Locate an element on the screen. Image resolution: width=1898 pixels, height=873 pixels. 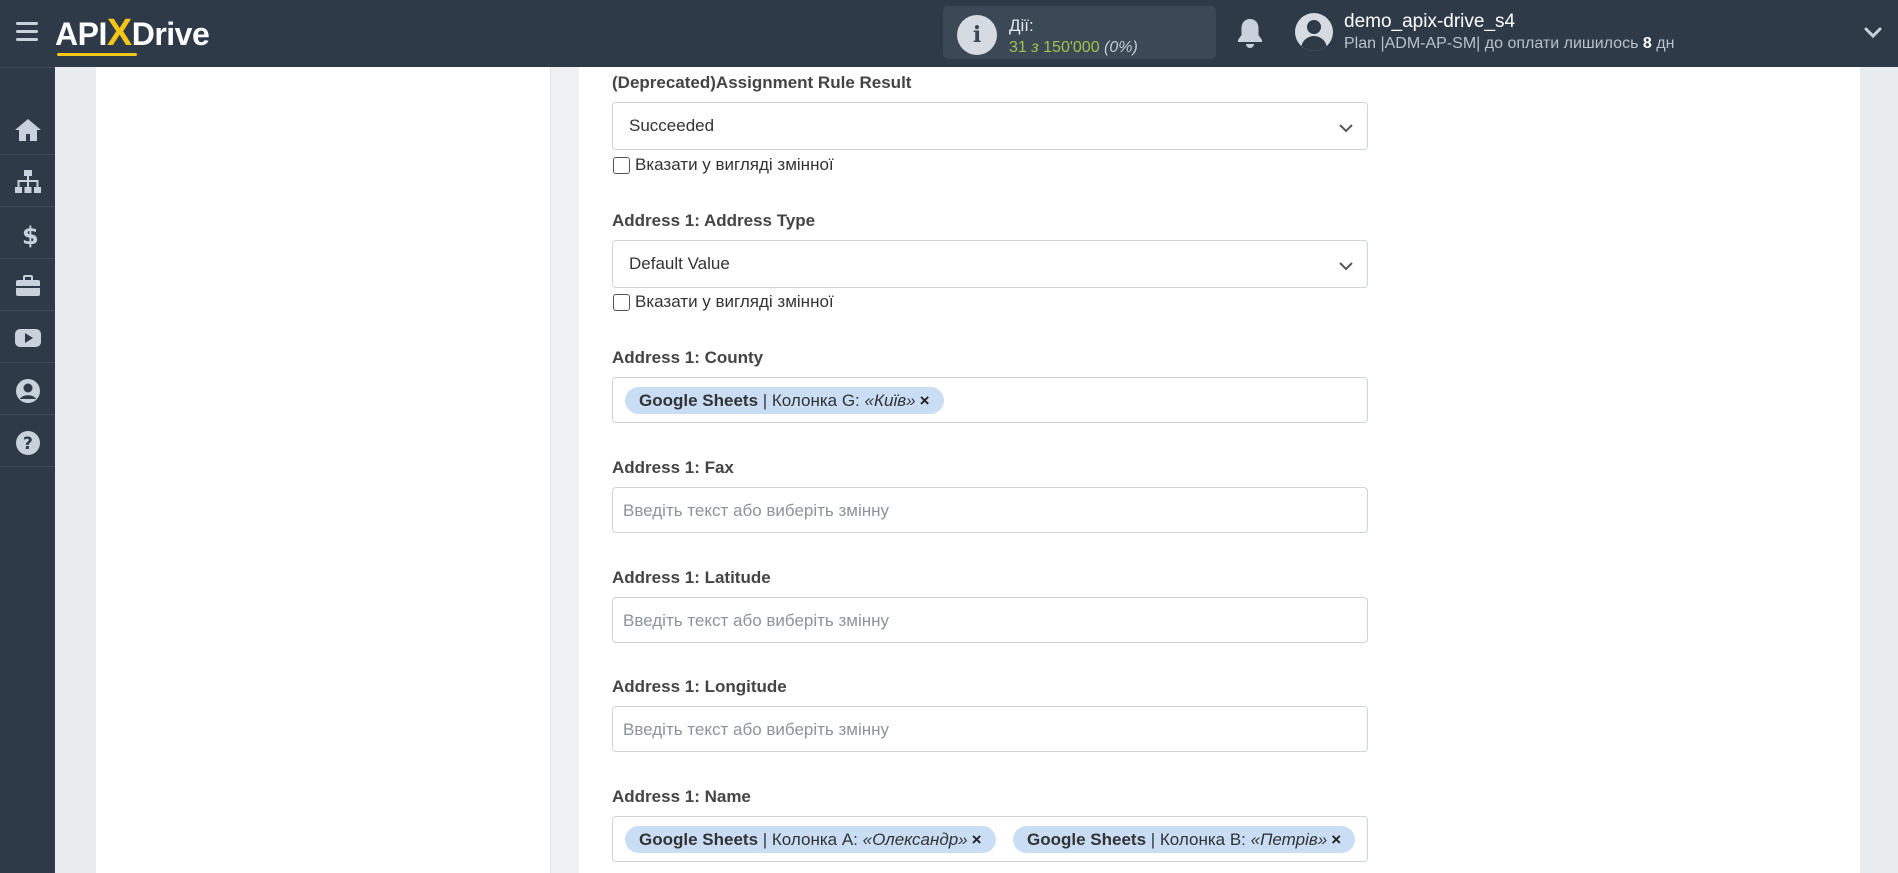
actions-title: Дії: is located at coordinates (1021, 25).